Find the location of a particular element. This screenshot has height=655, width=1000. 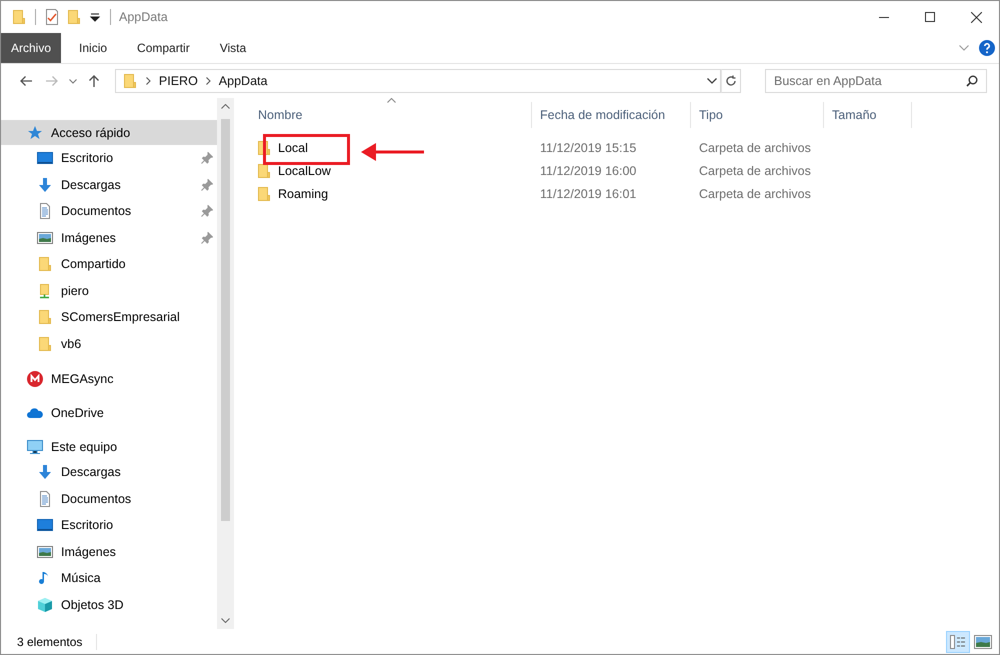

date-cell-text: 11/12/2019 15:15 is located at coordinates (588, 147).